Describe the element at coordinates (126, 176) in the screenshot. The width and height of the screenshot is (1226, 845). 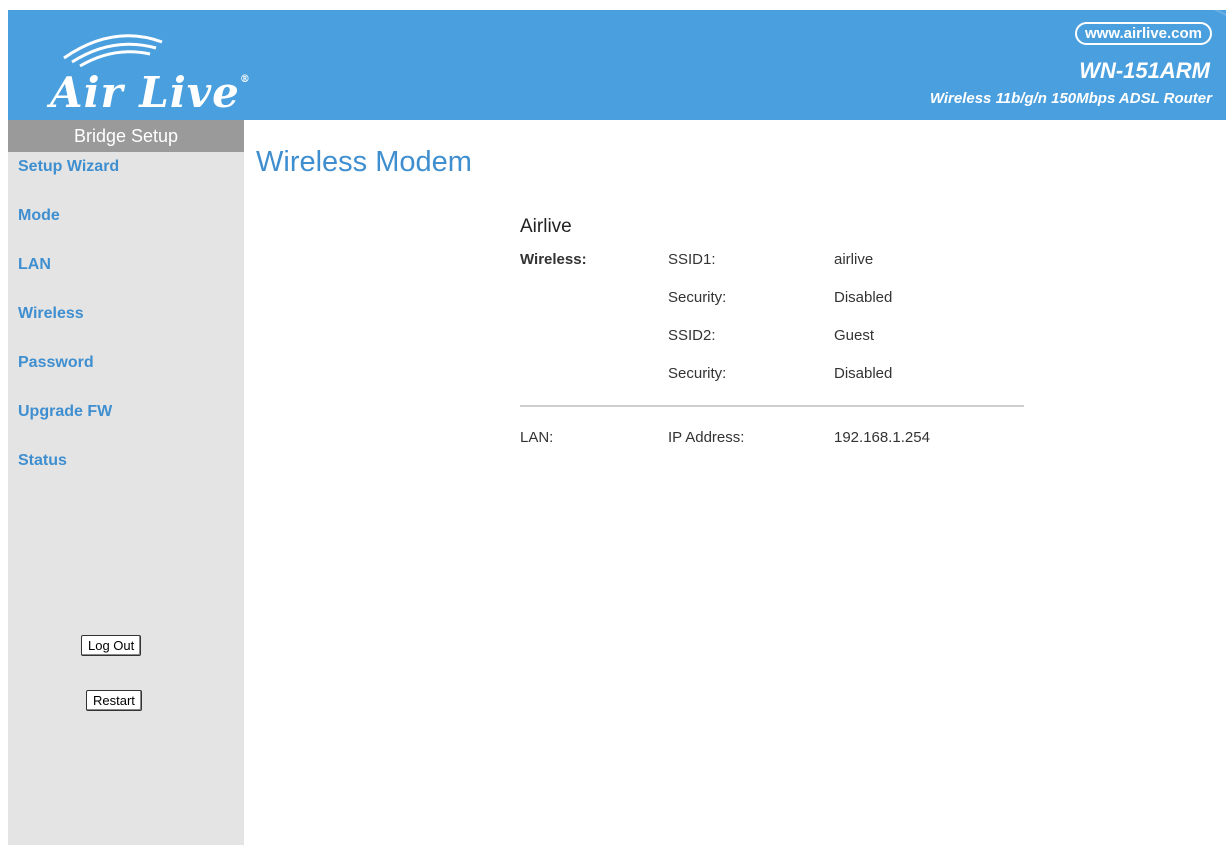
I see `sidebar-item-setup-wizard: Setup Wizard` at that location.